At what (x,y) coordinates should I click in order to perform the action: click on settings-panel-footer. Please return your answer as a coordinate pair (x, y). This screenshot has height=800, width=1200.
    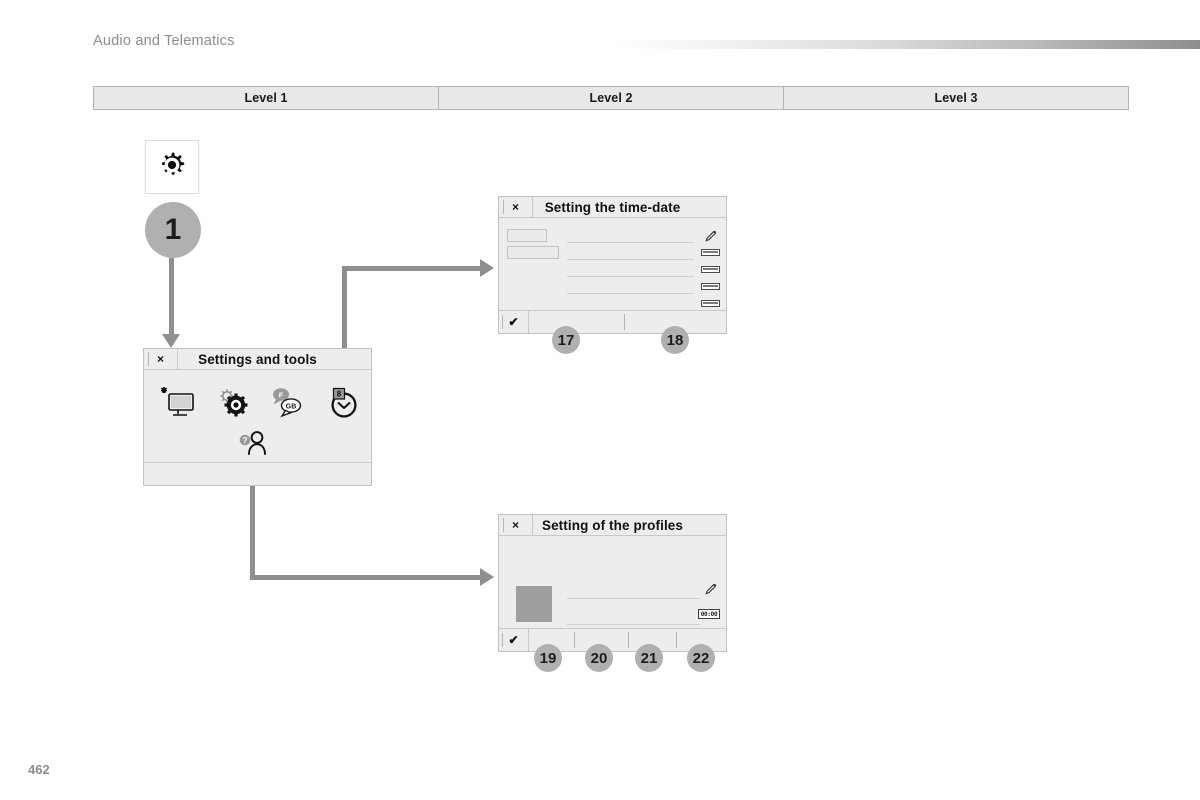
    Looking at the image, I should click on (257, 473).